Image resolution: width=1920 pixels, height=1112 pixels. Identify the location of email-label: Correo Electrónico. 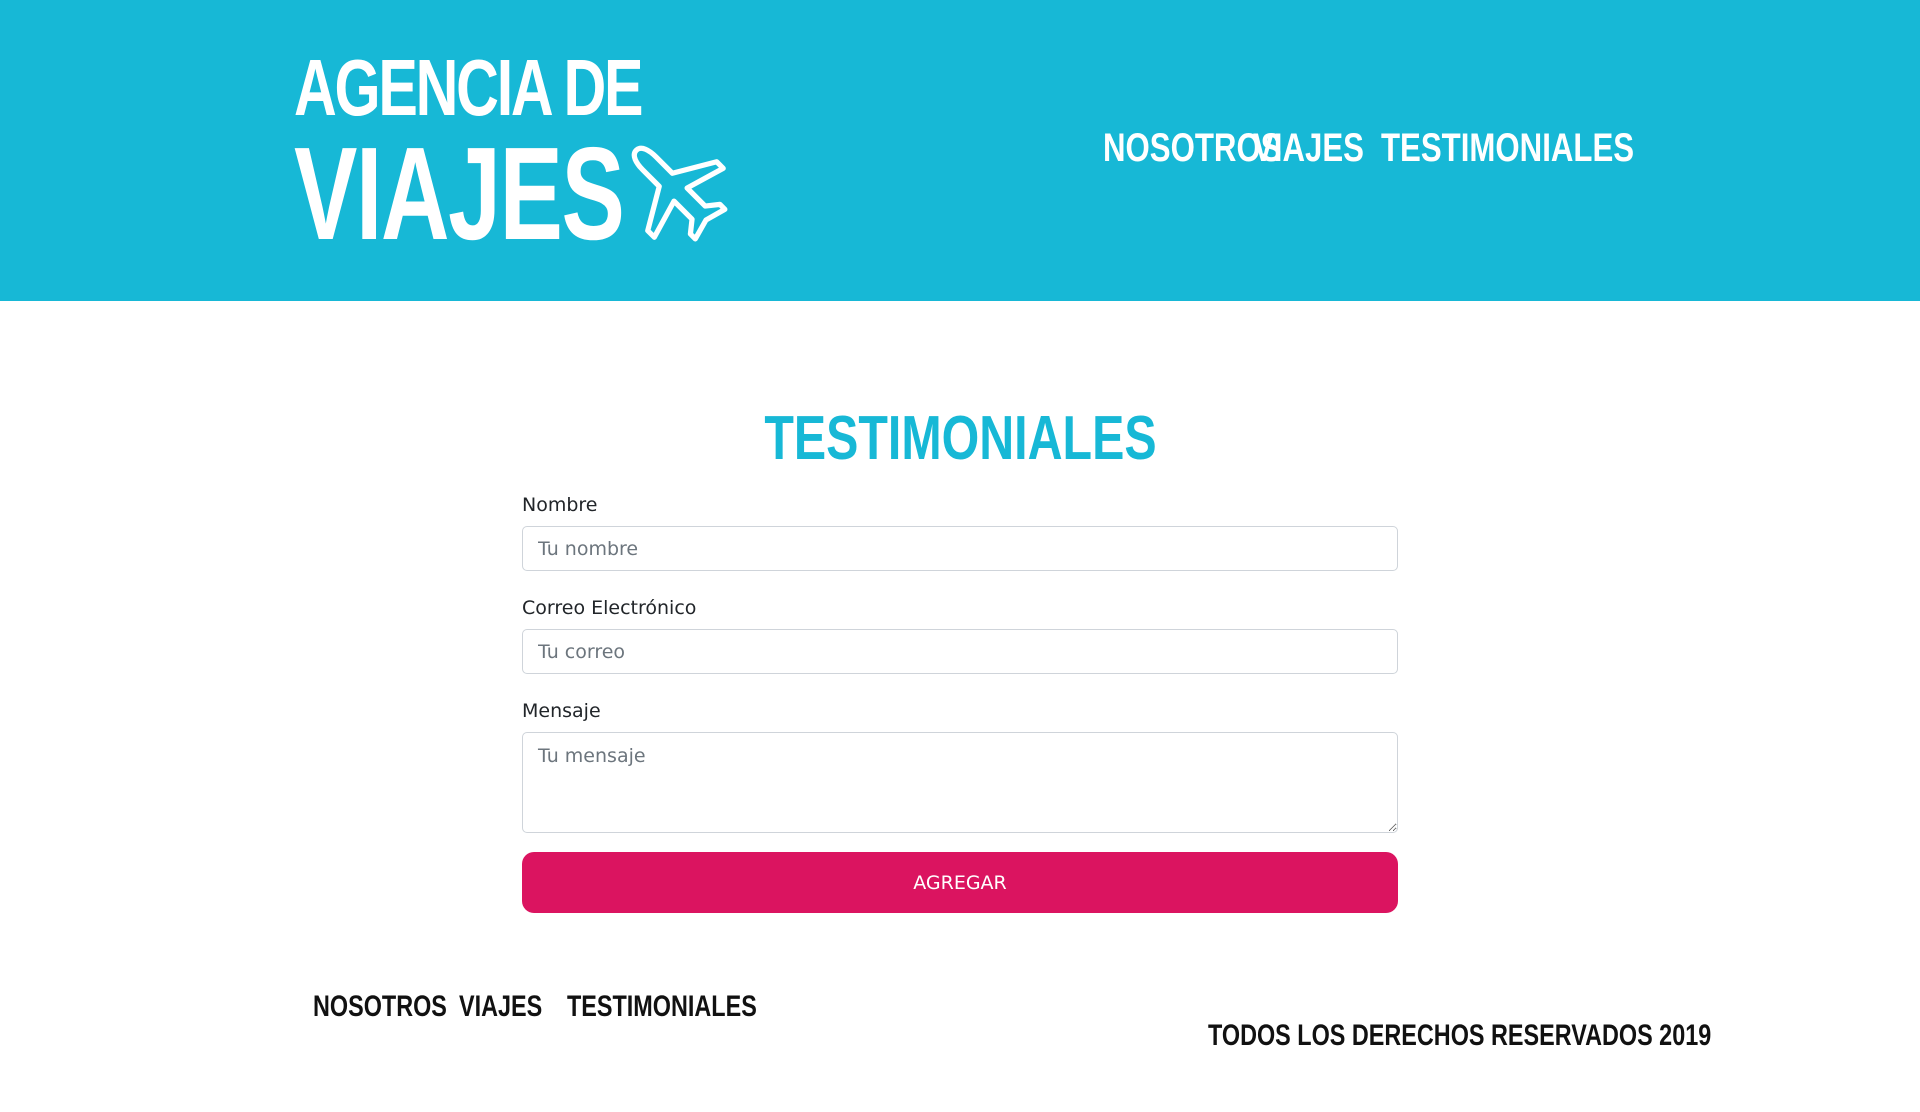
(609, 608).